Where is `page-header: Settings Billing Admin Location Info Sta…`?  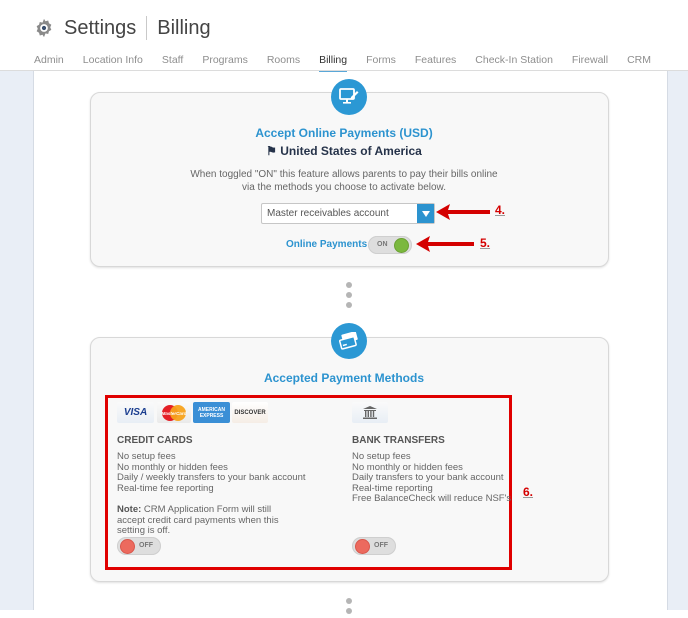 page-header: Settings Billing Admin Location Info Sta… is located at coordinates (344, 36).